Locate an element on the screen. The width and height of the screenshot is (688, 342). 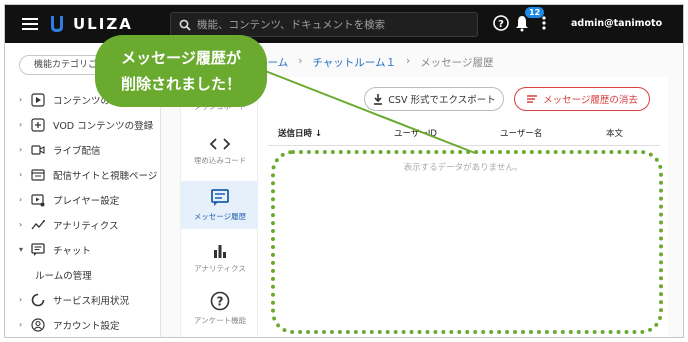
callout-line-1: メッセージ履歴が is located at coordinates (181, 58).